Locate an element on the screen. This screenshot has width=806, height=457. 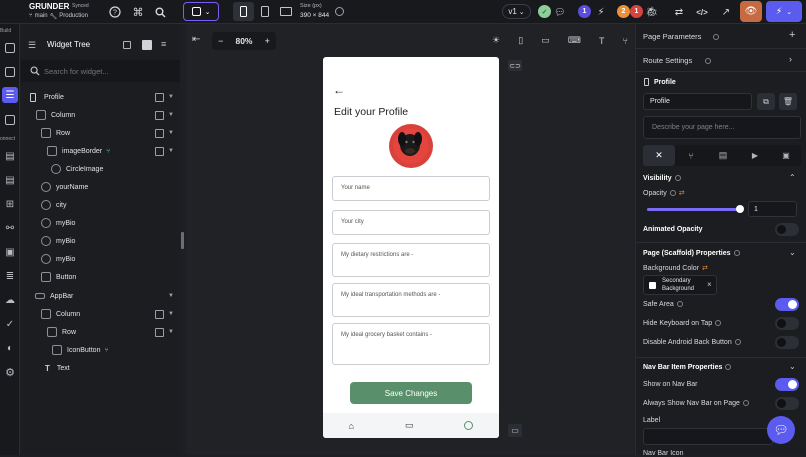
tests-icon: ✓ is located at coordinates (10, 324).